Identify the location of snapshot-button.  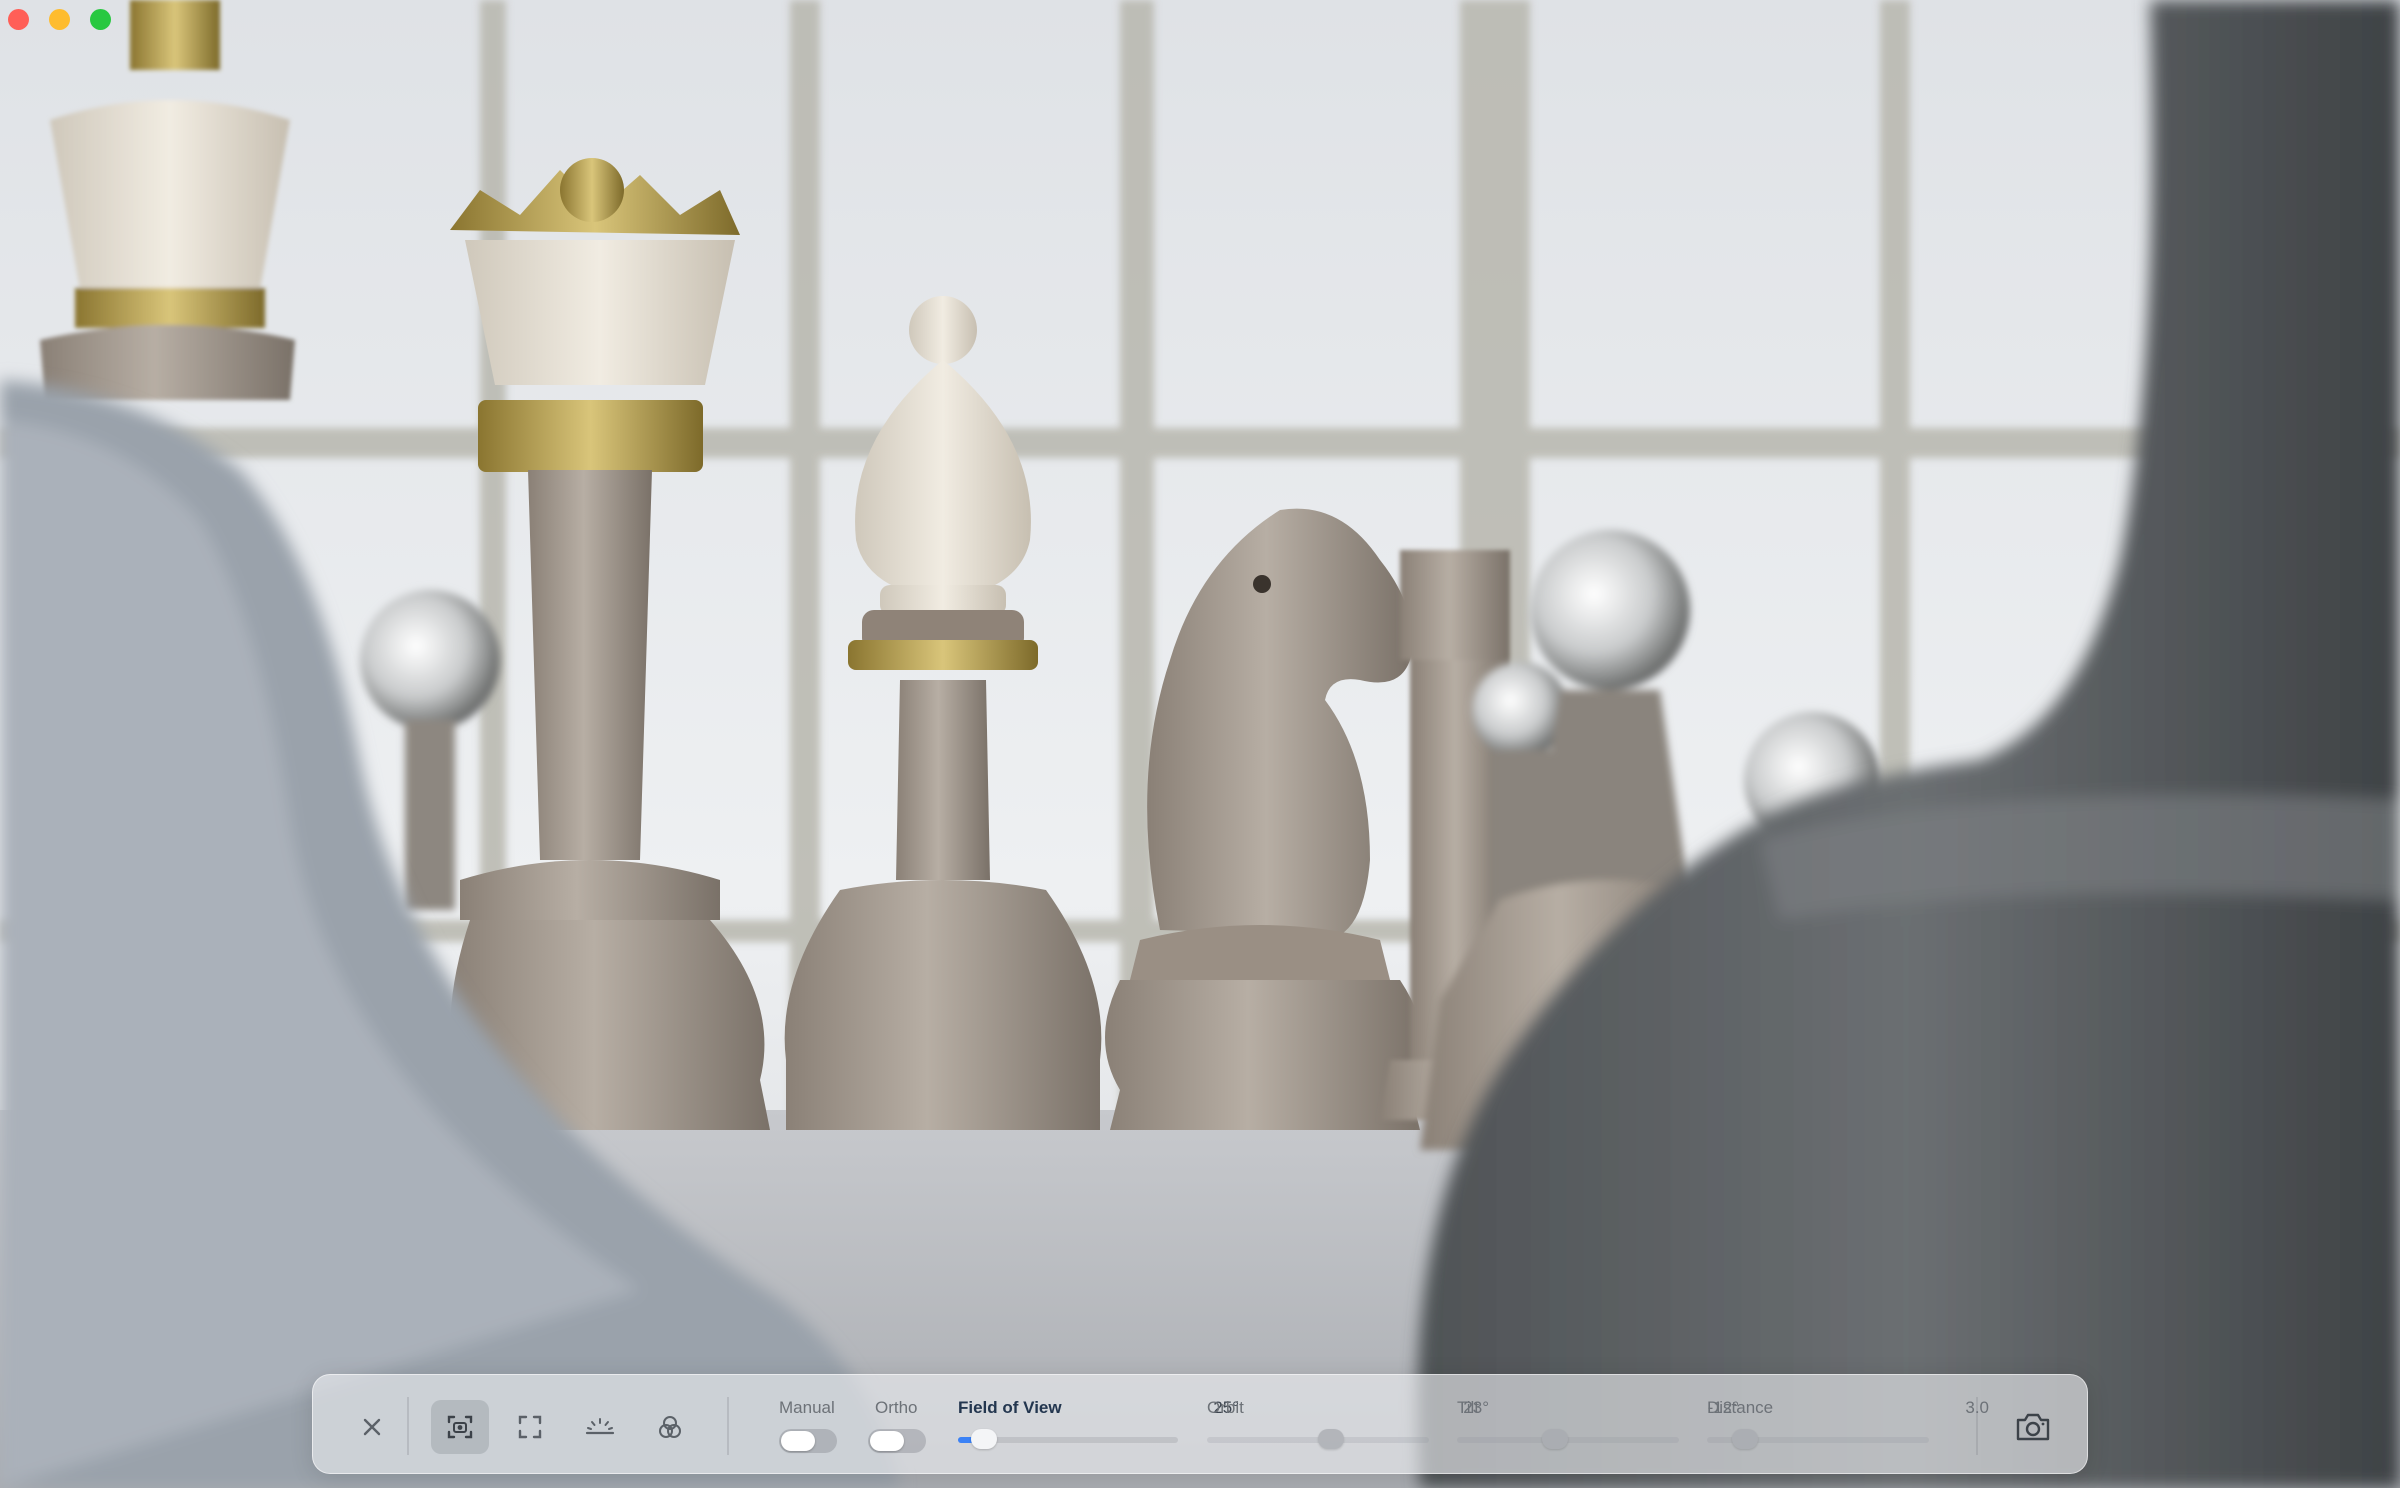
(2033, 1427).